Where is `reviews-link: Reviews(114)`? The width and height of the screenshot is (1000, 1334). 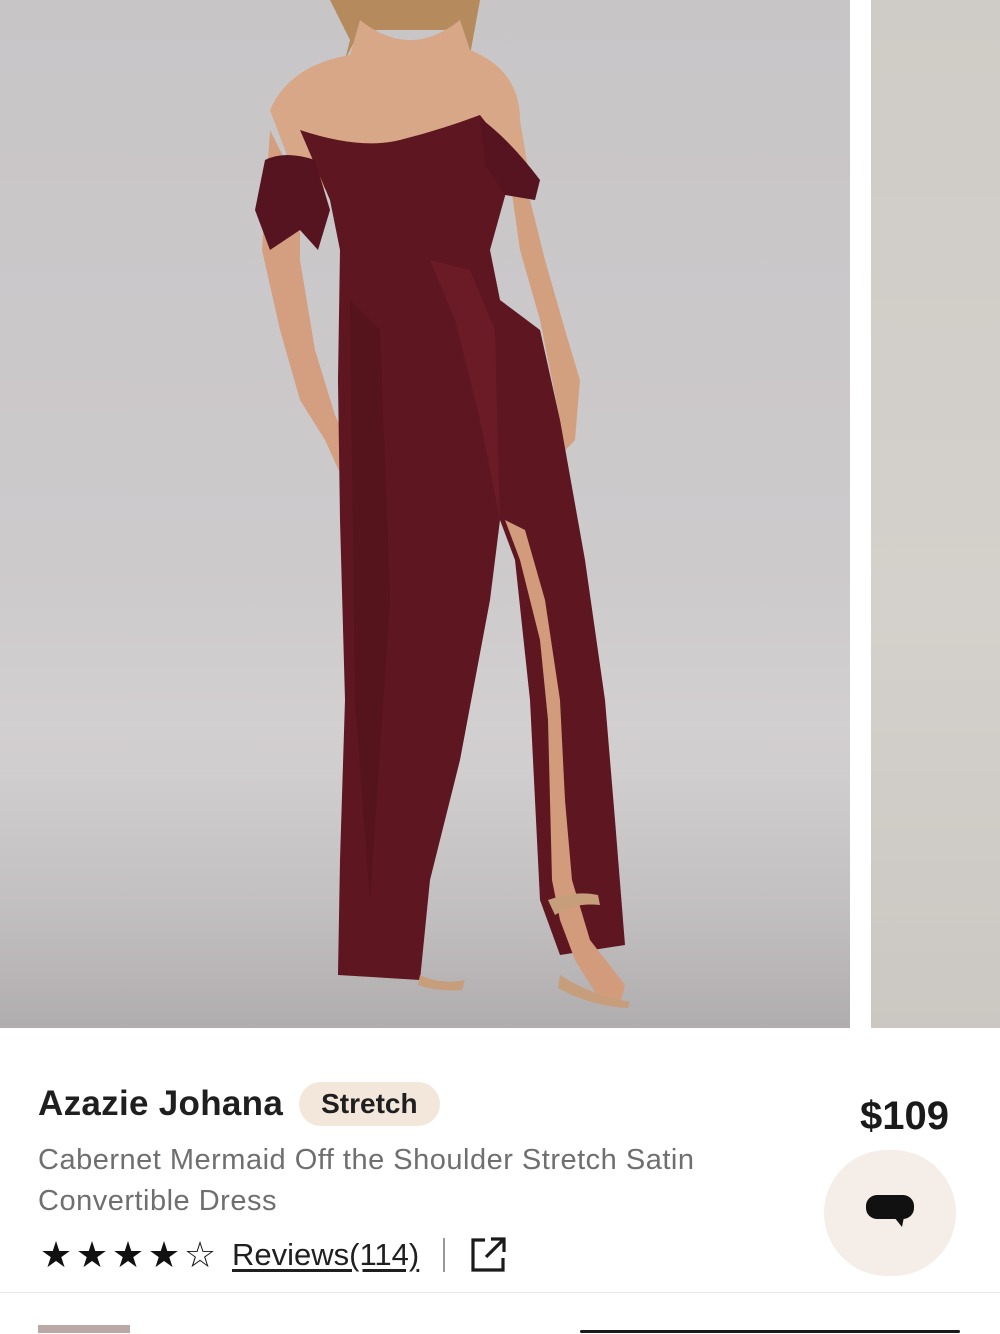 reviews-link: Reviews(114) is located at coordinates (325, 1255).